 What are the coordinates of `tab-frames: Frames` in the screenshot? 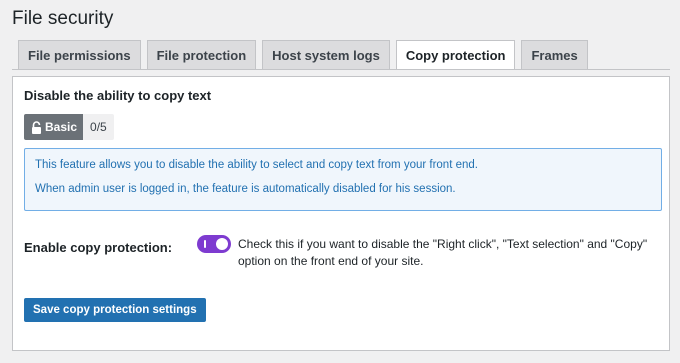 It's located at (554, 54).